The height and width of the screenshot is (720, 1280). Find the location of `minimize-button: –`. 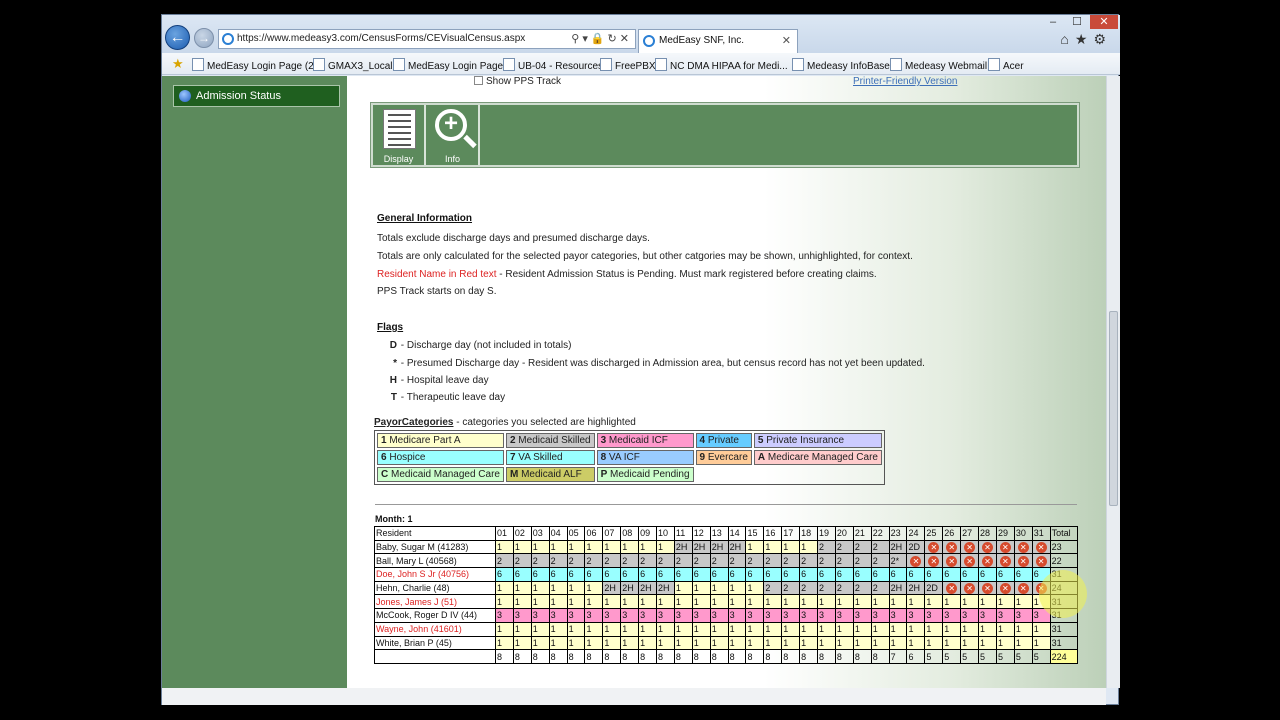

minimize-button: – is located at coordinates (1053, 22).